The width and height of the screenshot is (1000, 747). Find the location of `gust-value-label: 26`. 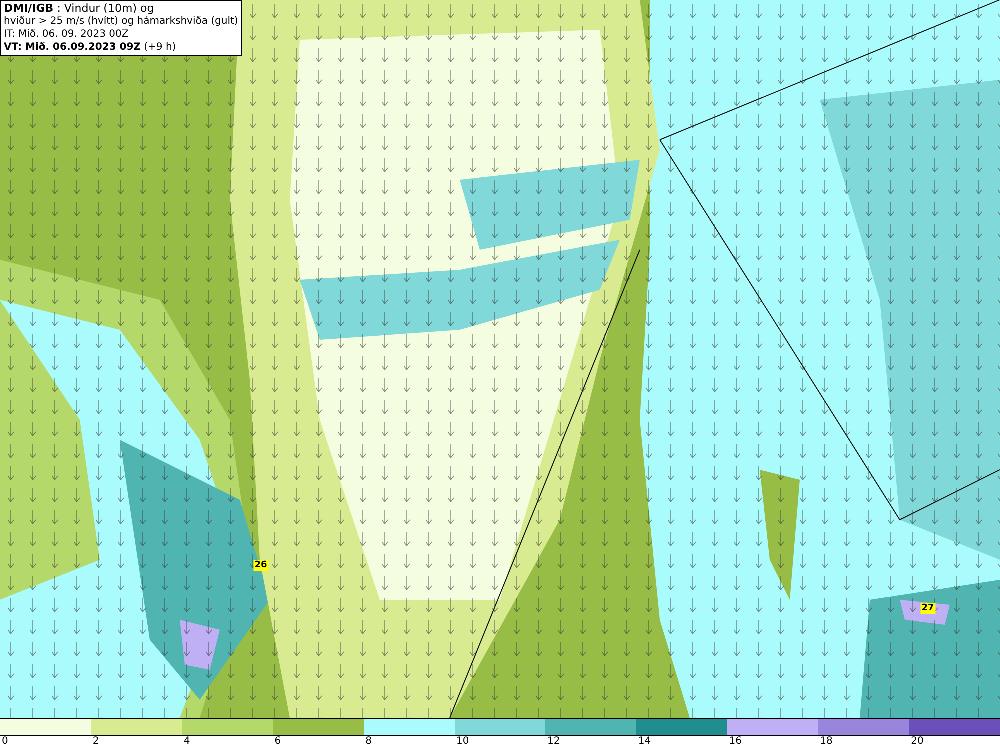

gust-value-label: 26 is located at coordinates (261, 566).